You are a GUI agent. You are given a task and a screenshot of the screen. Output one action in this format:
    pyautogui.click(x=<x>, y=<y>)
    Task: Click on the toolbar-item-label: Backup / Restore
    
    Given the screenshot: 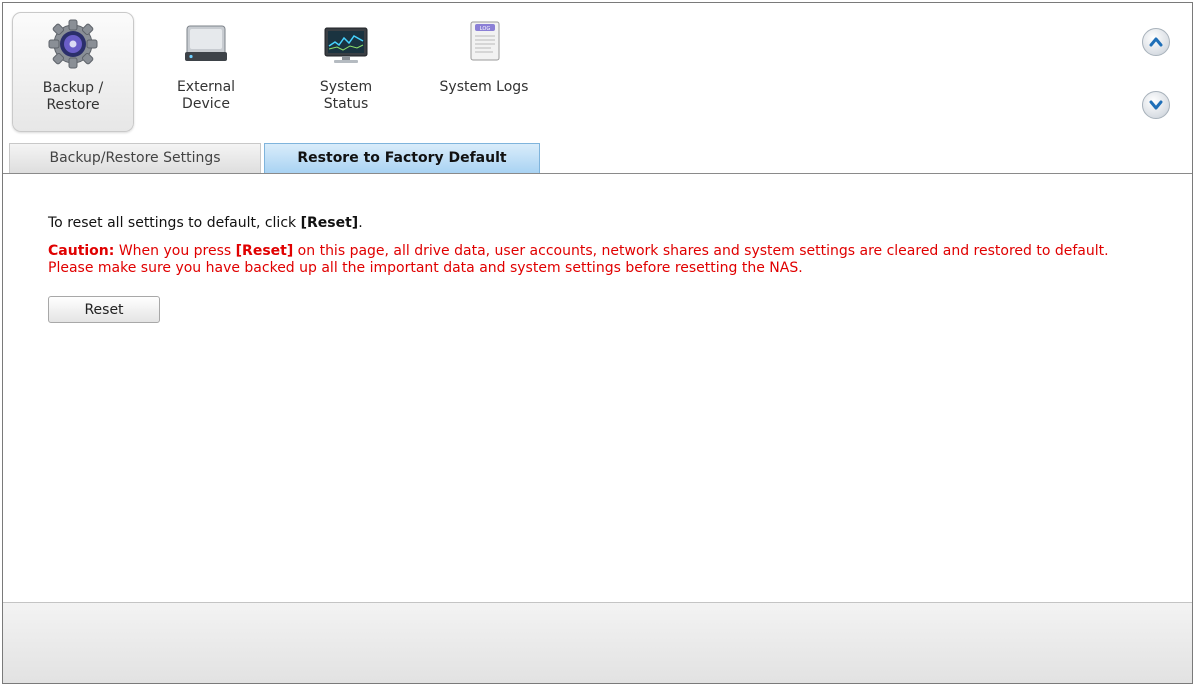 What is the action you would take?
    pyautogui.click(x=73, y=96)
    